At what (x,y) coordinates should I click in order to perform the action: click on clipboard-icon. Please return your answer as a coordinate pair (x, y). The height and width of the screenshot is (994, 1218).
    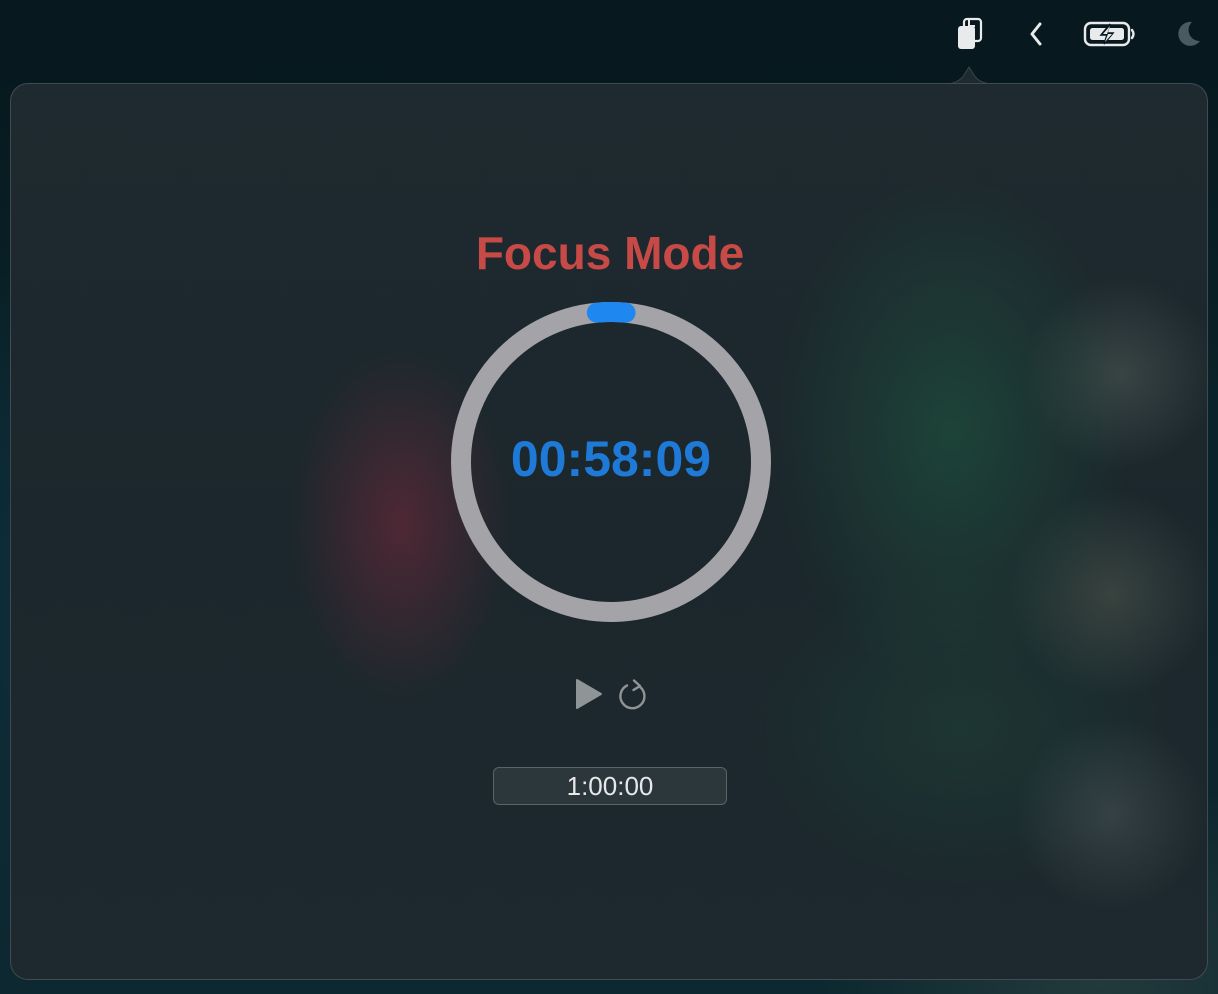
    Looking at the image, I should click on (970, 34).